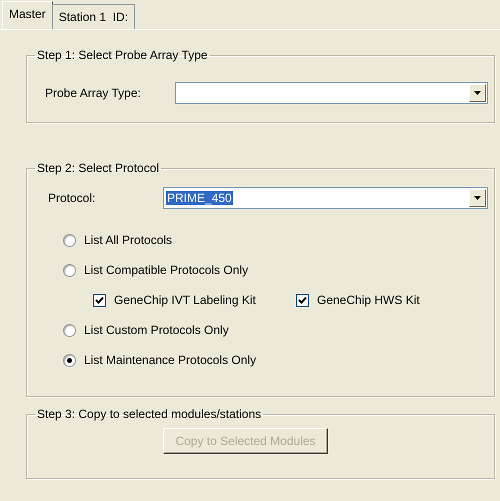 The width and height of the screenshot is (500, 501). Describe the element at coordinates (98, 168) in the screenshot. I see `group-legend: Step 2: Select Protocol` at that location.